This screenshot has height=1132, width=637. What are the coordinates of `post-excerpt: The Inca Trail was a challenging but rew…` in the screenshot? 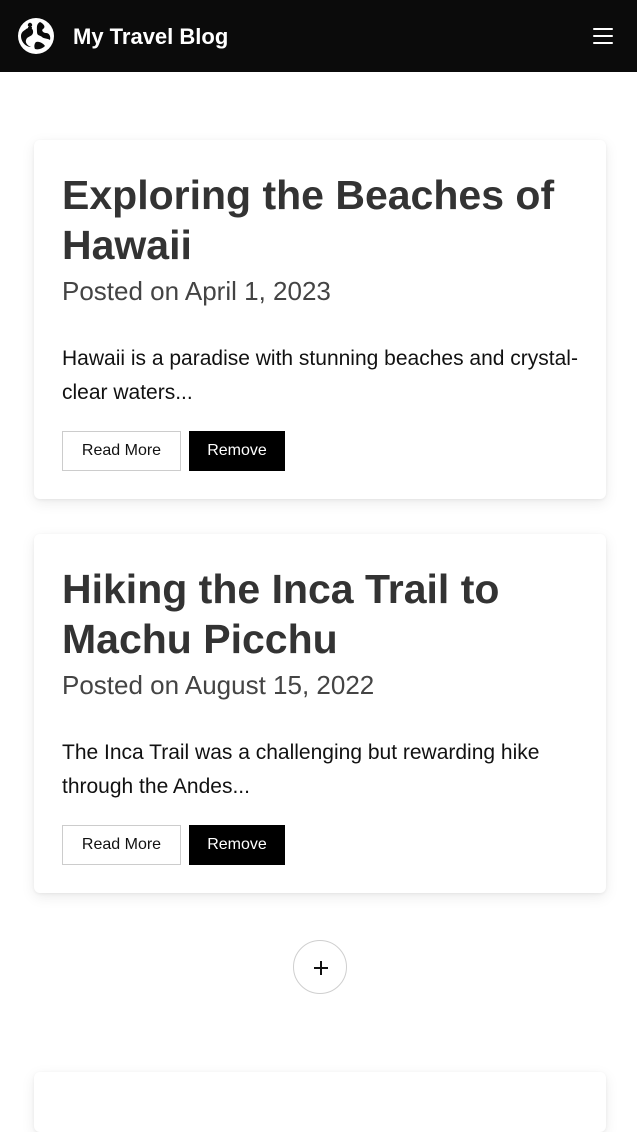 It's located at (301, 769).